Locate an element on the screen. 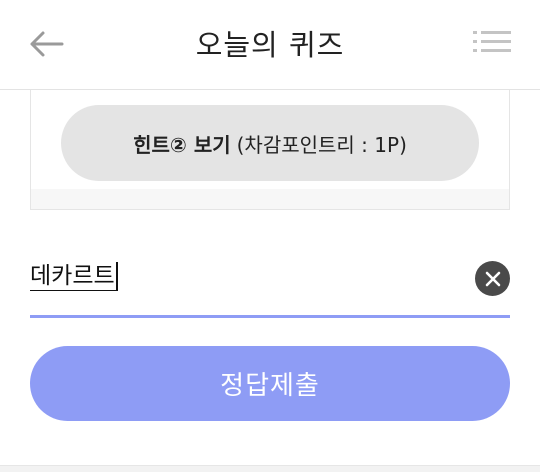  answer-input: 데카르트 is located at coordinates (74, 276).